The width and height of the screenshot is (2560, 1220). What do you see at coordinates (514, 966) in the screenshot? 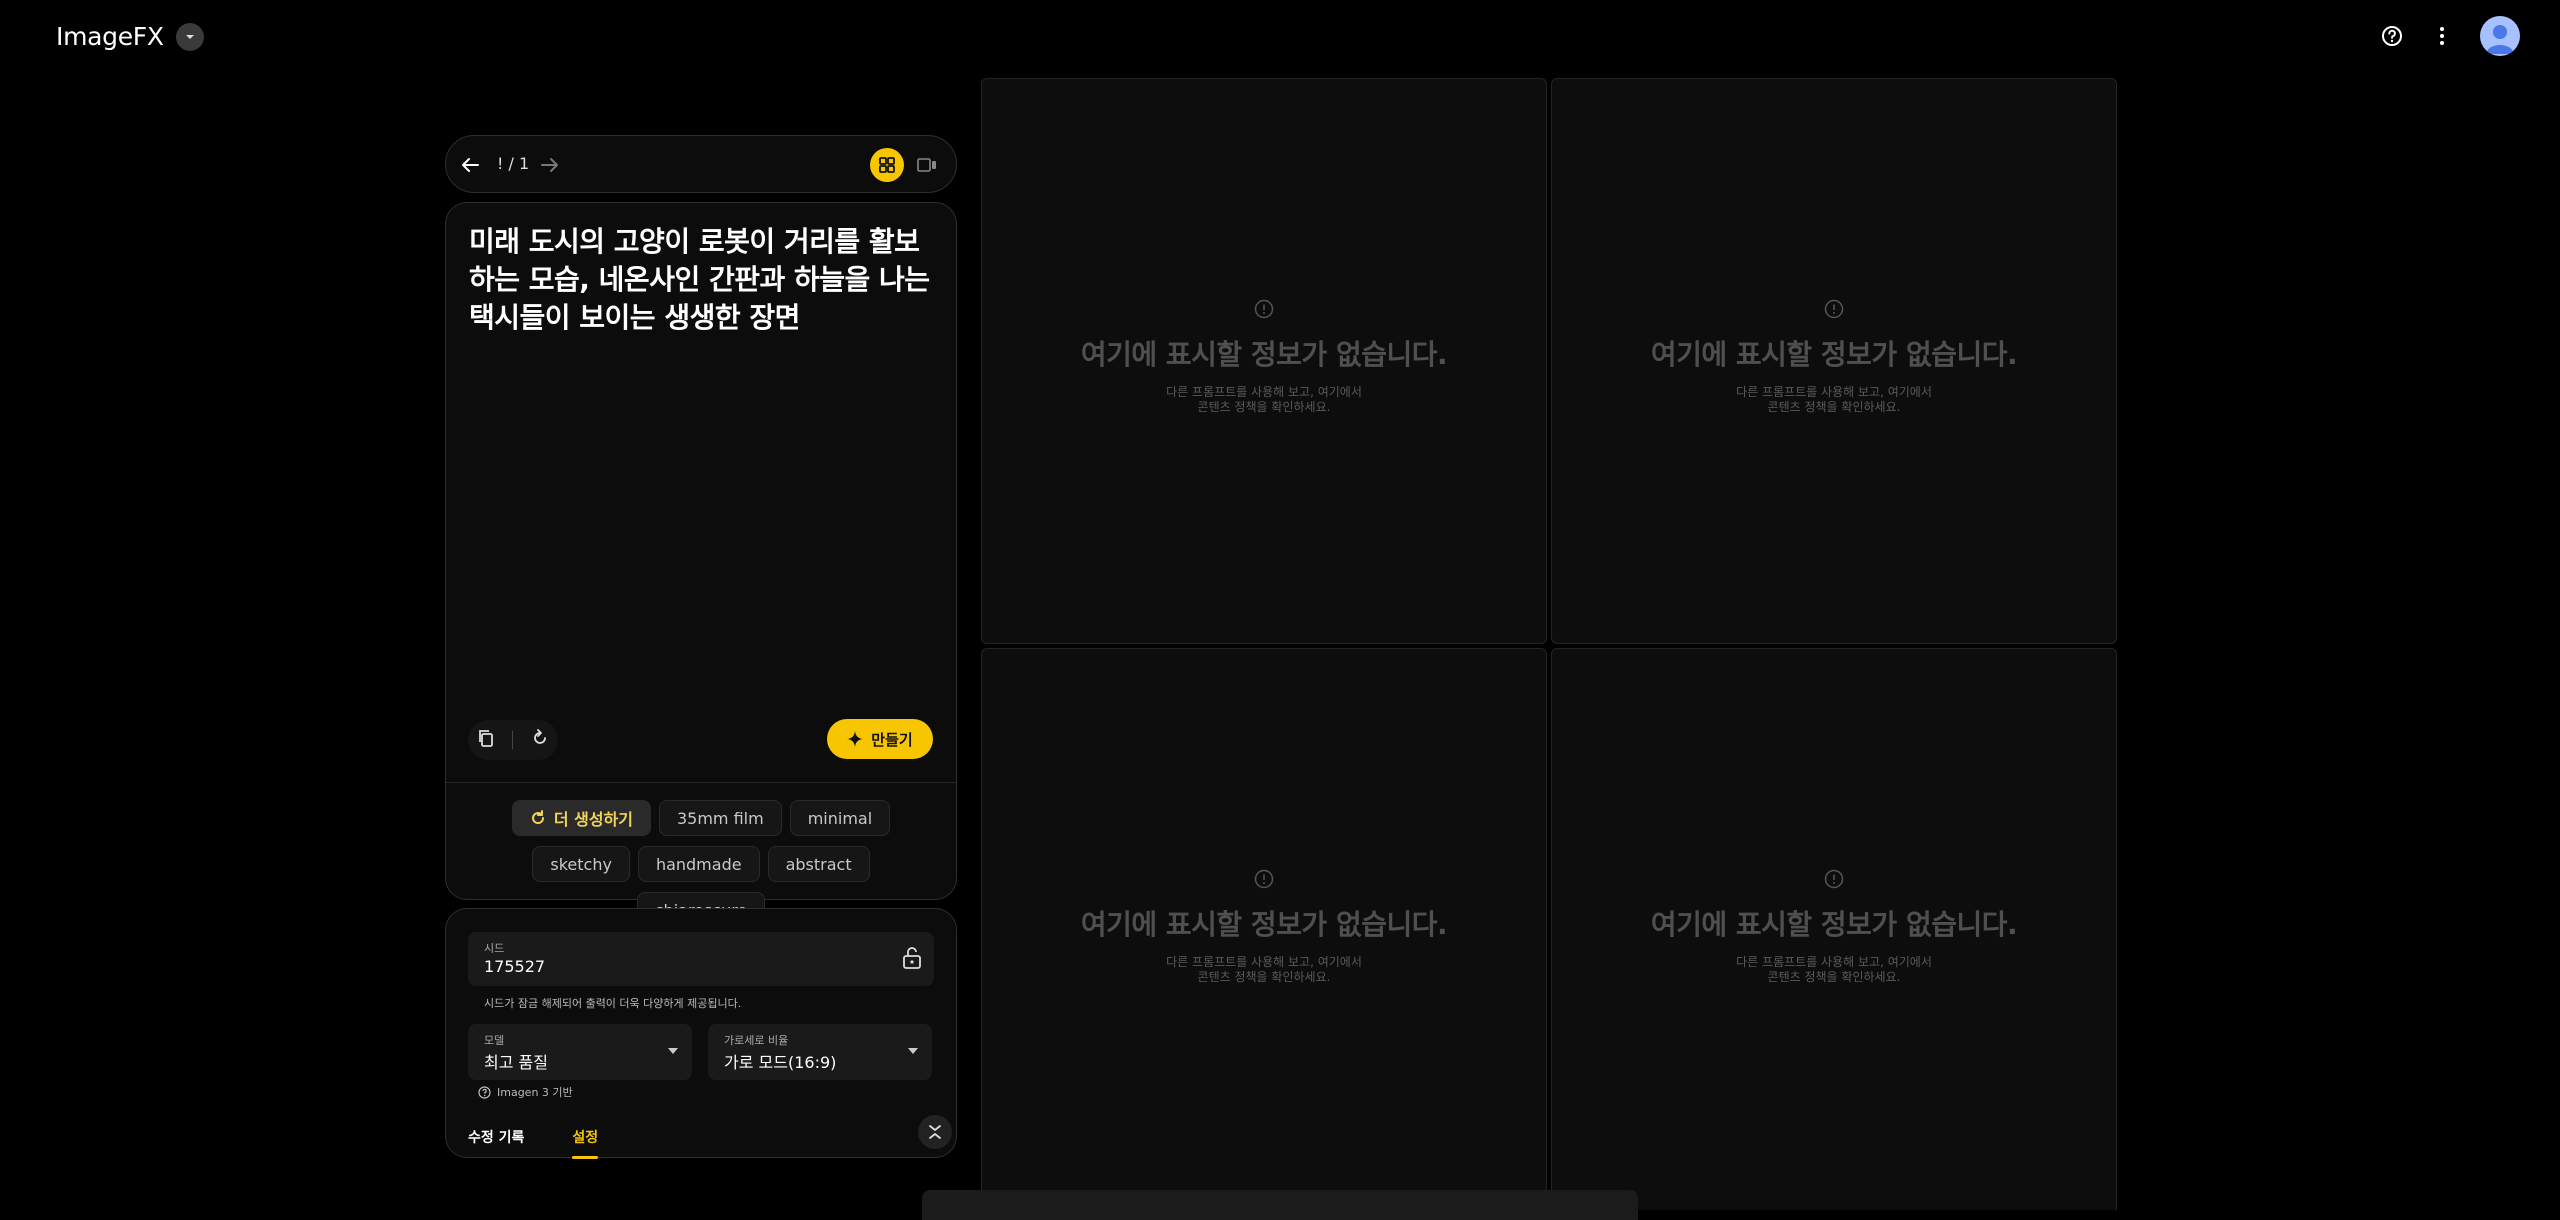
I see `seed-value: 175527` at bounding box center [514, 966].